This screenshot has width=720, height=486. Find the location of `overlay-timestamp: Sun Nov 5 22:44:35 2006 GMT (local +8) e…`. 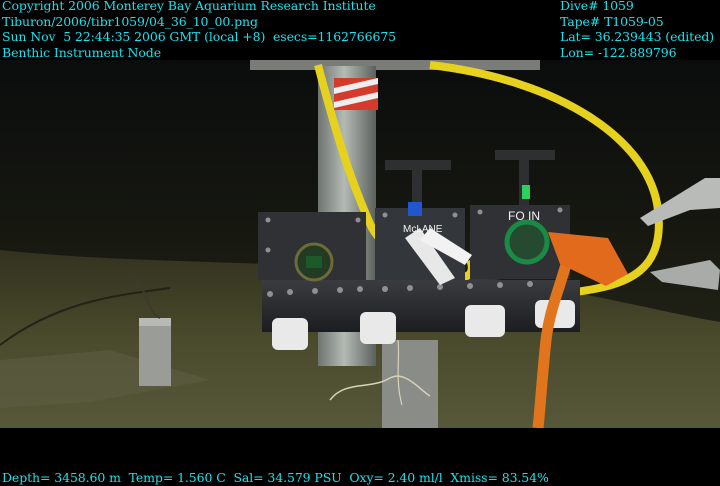

overlay-timestamp: Sun Nov 5 22:44:35 2006 GMT (local +8) e… is located at coordinates (199, 36).